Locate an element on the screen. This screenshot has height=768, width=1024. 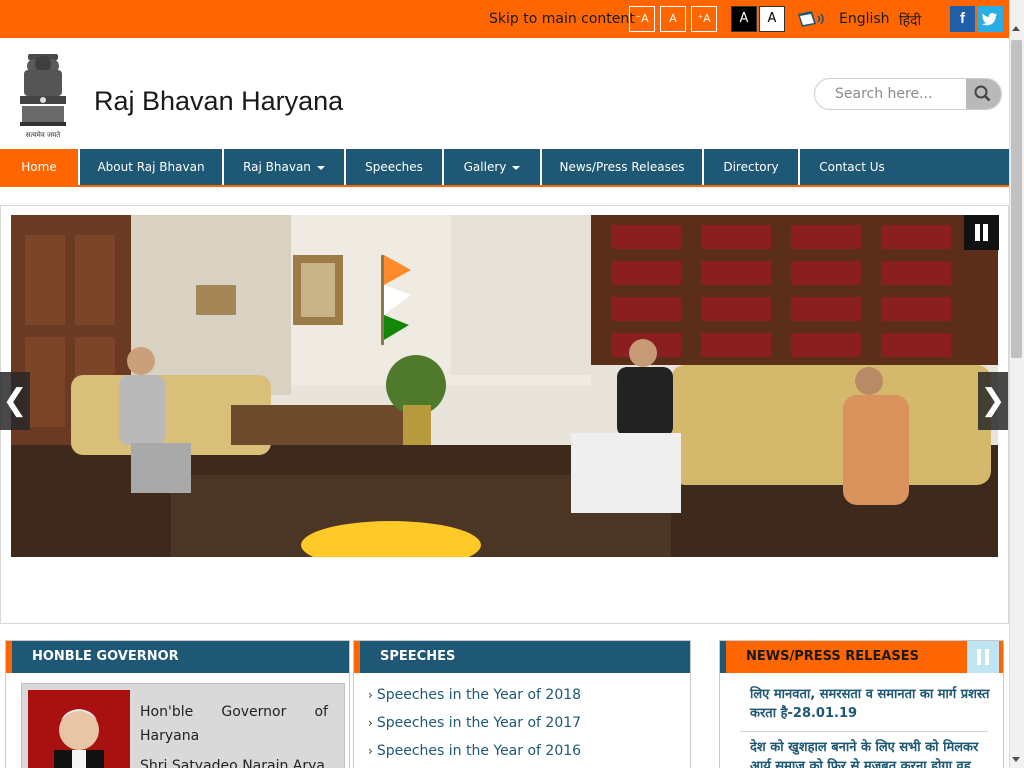
nav-directory: Directory is located at coordinates (752, 167).